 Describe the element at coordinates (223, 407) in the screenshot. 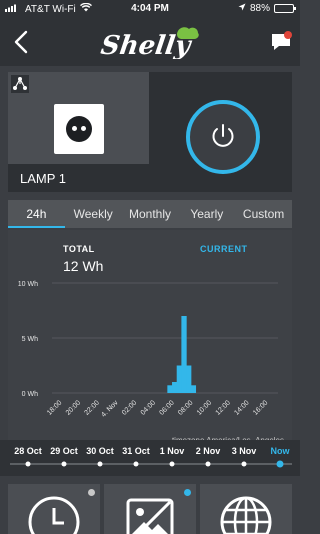

I see `x-tick-label: 12:00` at that location.